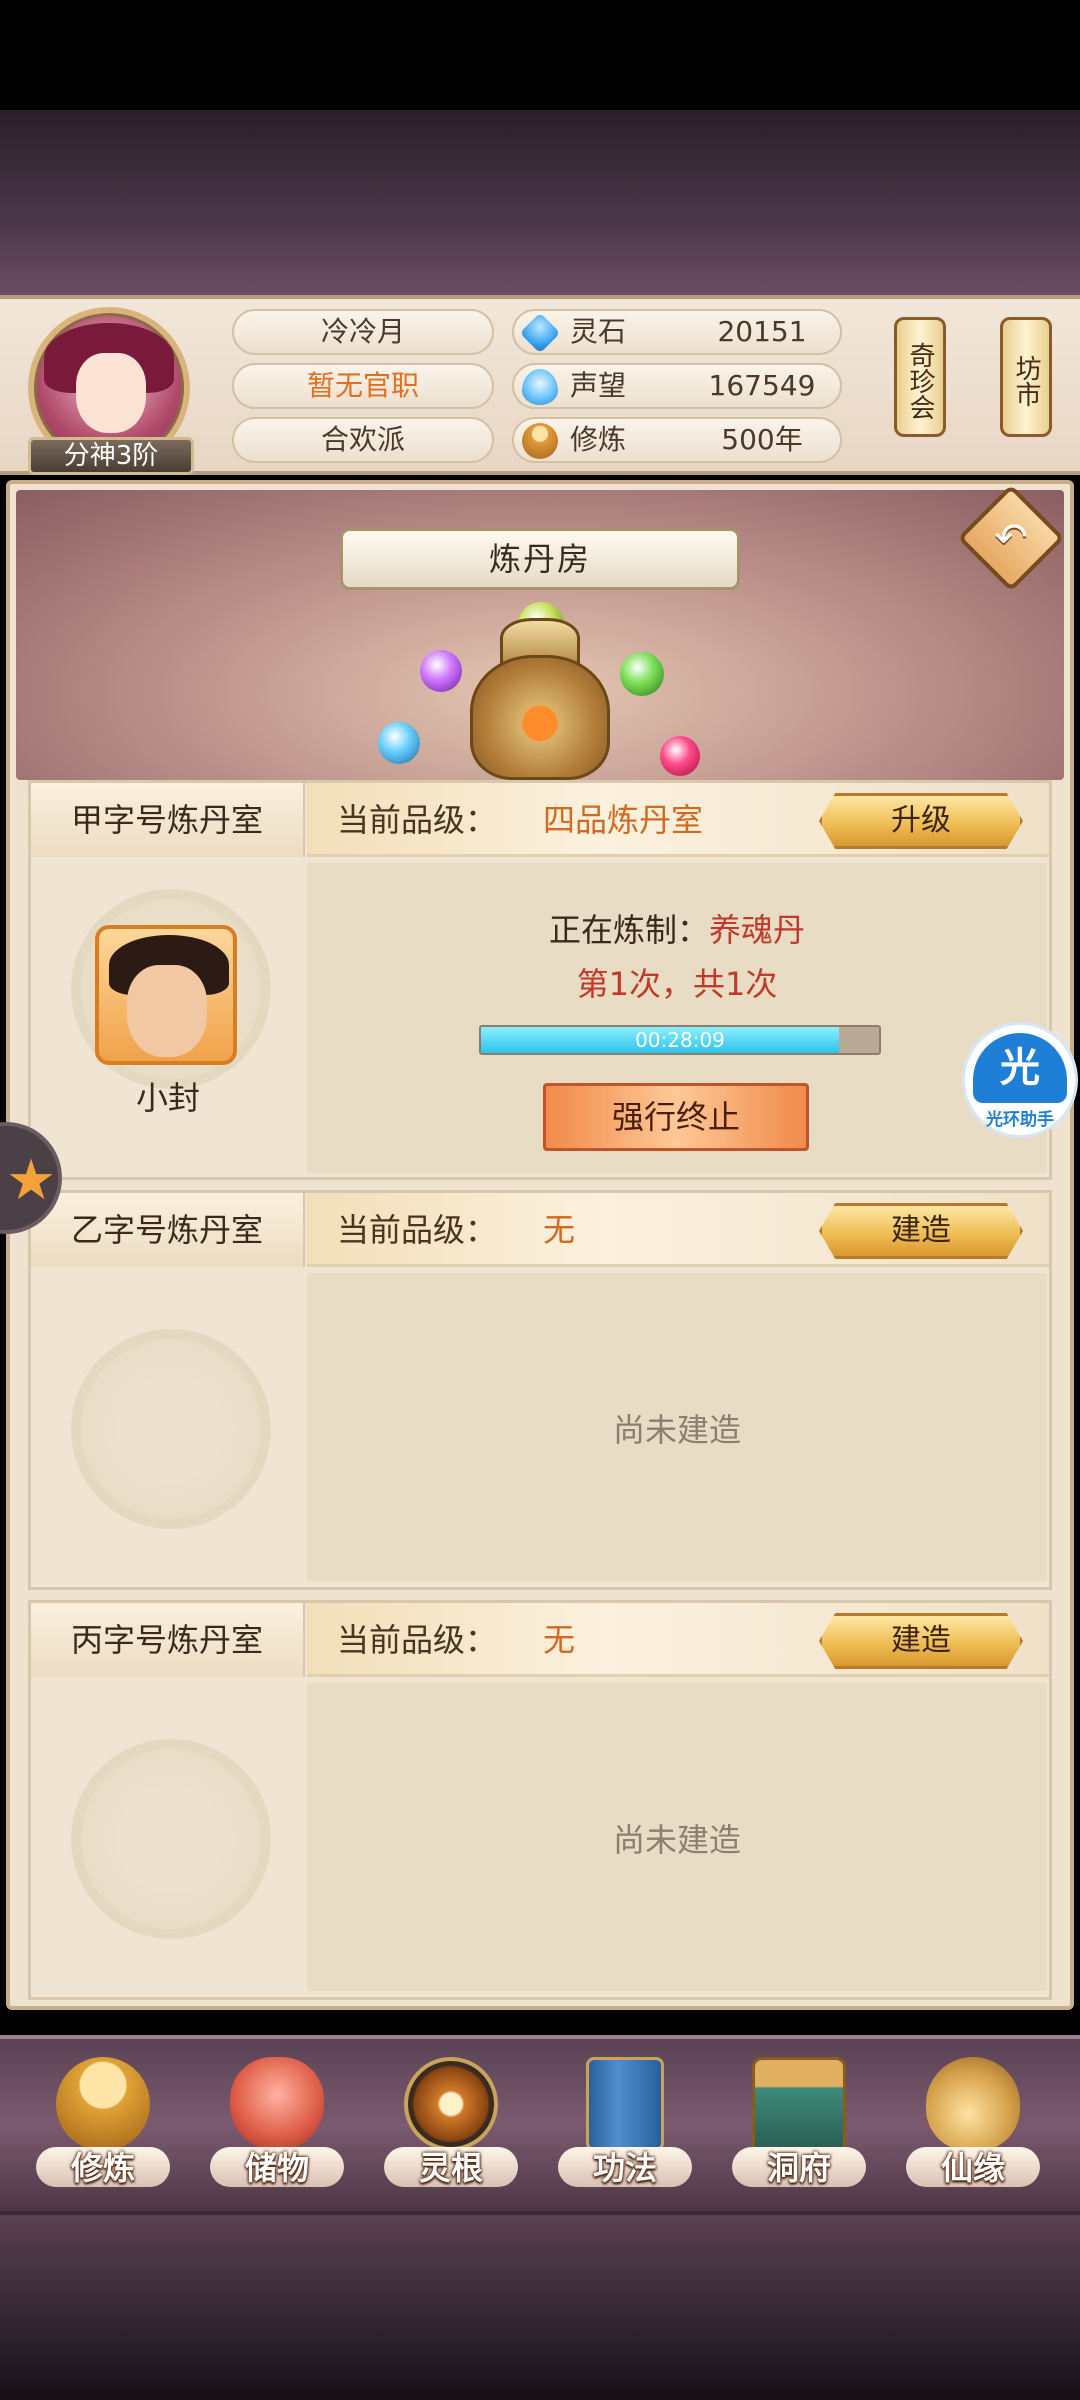 The image size is (1080, 2400). I want to click on reputation-icon, so click(540, 387).